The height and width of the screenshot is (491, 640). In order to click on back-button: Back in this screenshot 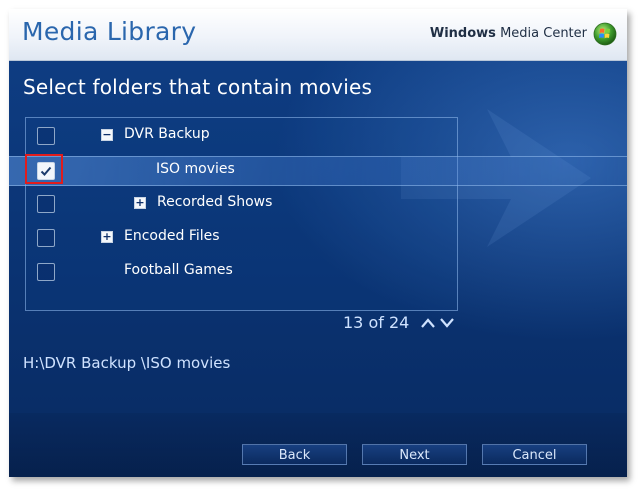, I will do `click(294, 454)`.